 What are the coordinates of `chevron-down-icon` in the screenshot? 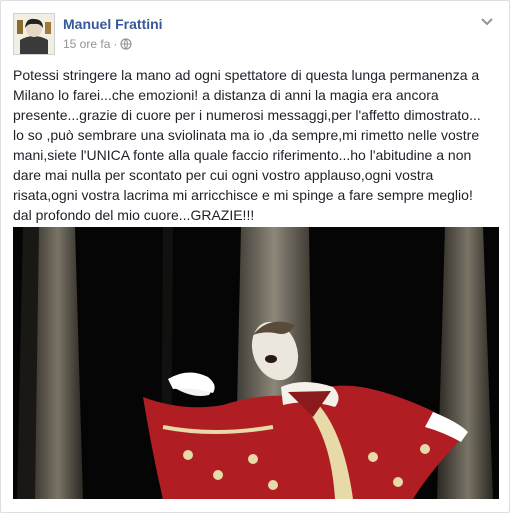 It's located at (487, 21).